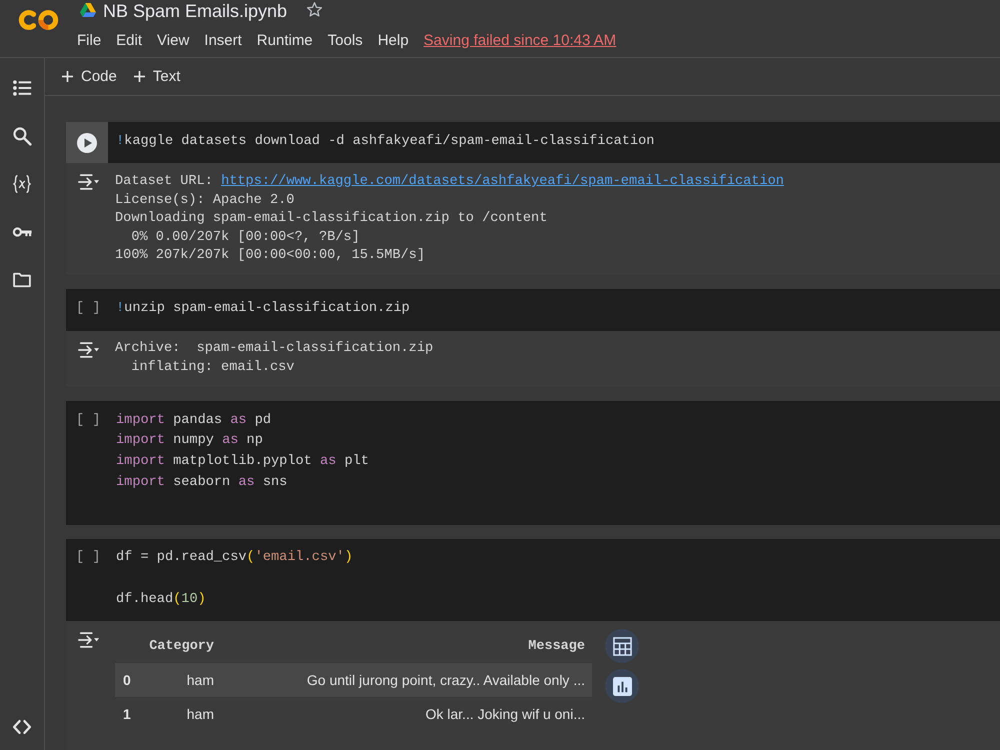  I want to click on menu-item: View, so click(173, 40).